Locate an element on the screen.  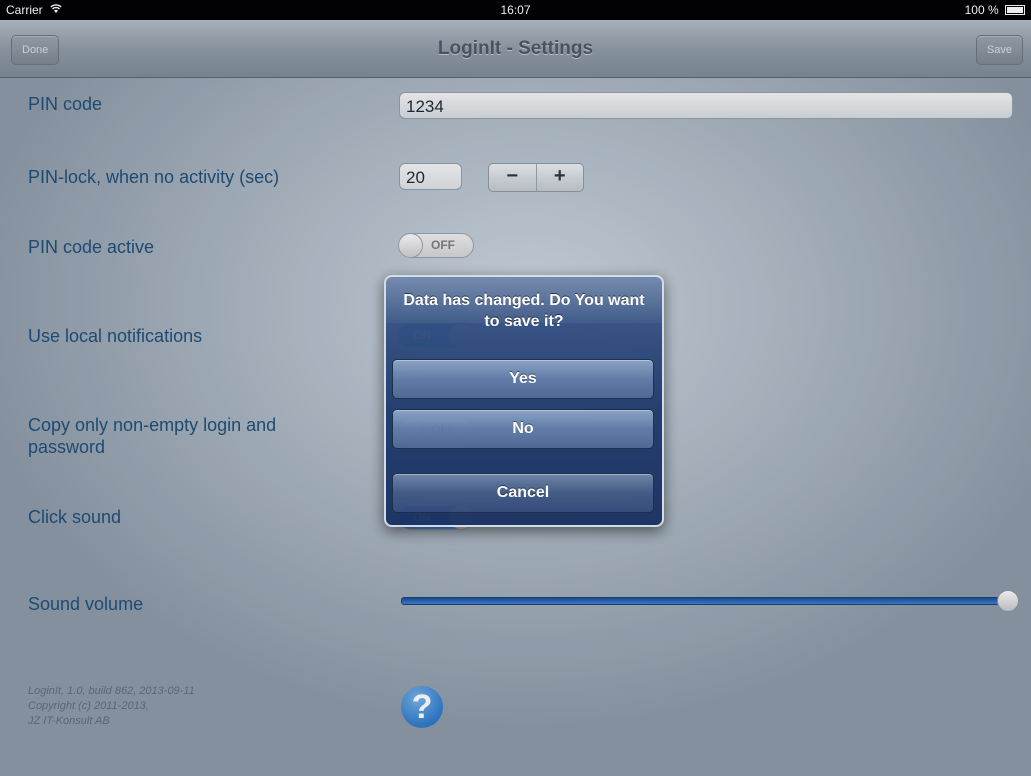
alert-cancel-button: Cancel is located at coordinates (523, 493).